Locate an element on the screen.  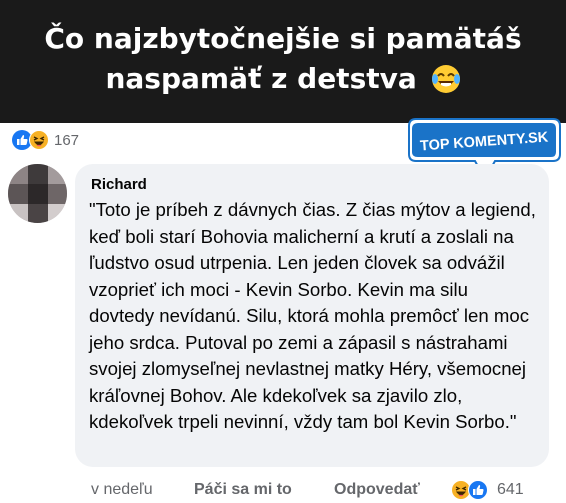
banner-title-line2-text: naspamäť z detstva is located at coordinates (261, 78).